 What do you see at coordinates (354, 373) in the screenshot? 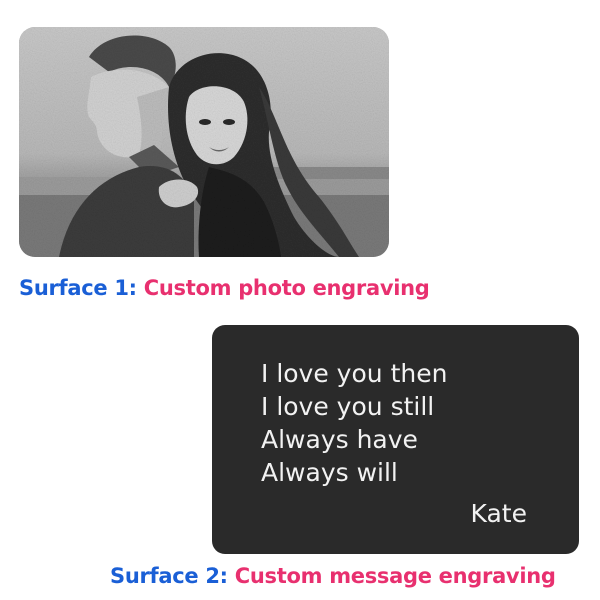
I see `message-line: I love you then` at bounding box center [354, 373].